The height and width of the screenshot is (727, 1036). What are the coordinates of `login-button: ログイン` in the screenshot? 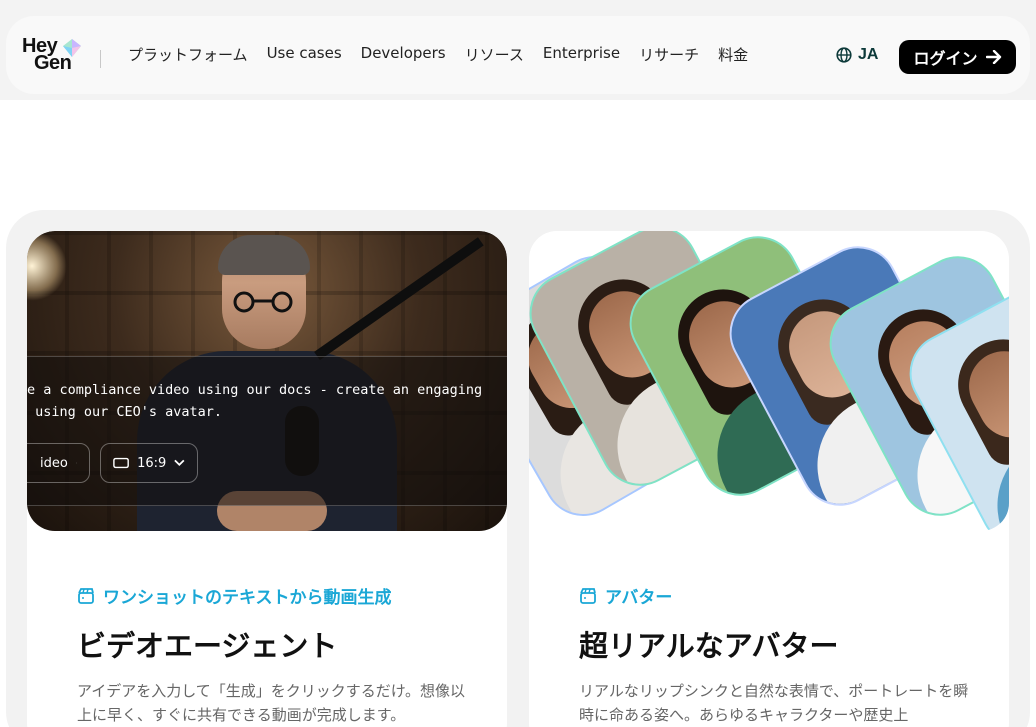 It's located at (957, 57).